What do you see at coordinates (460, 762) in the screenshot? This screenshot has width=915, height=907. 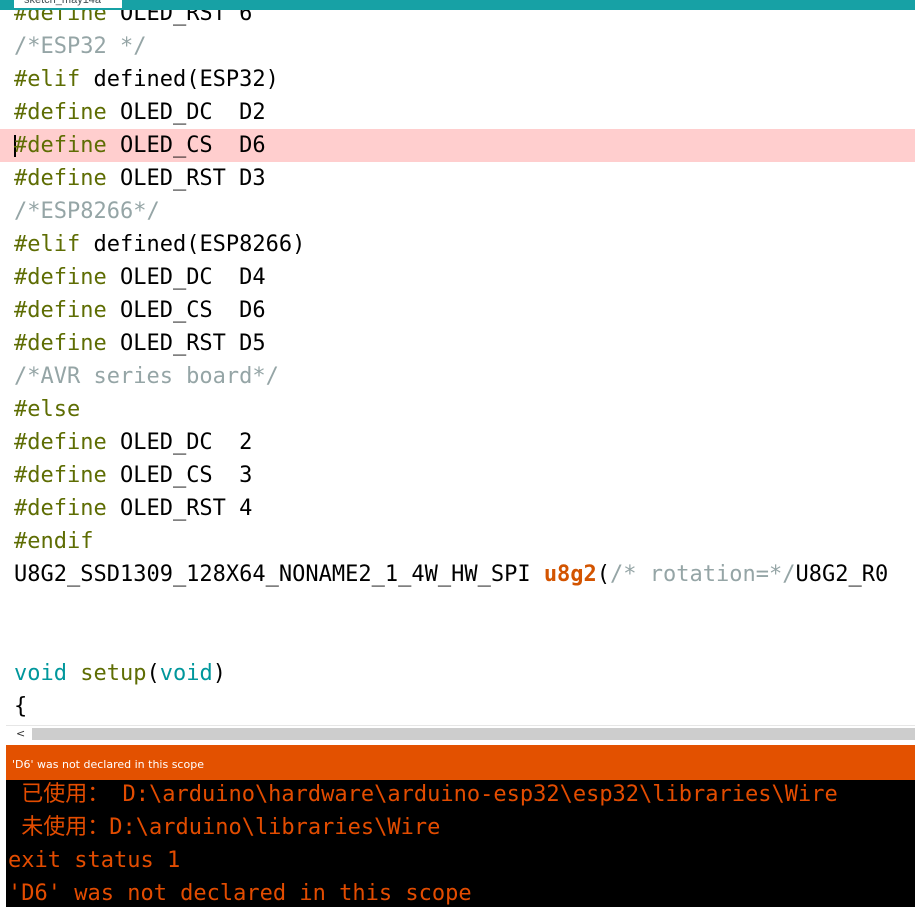 I see `error-status-bar: 'D6' was not declared in this scope` at bounding box center [460, 762].